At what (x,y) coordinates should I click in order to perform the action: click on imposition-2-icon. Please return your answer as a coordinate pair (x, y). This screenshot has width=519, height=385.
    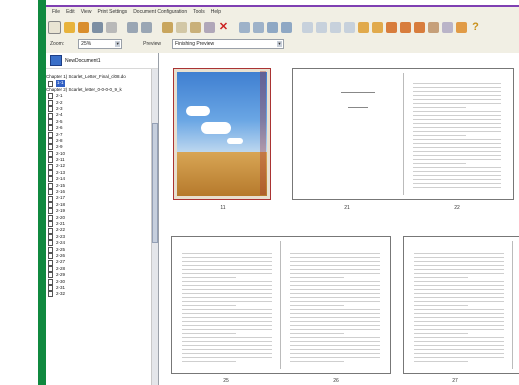
    Looking at the image, I should click on (321, 27).